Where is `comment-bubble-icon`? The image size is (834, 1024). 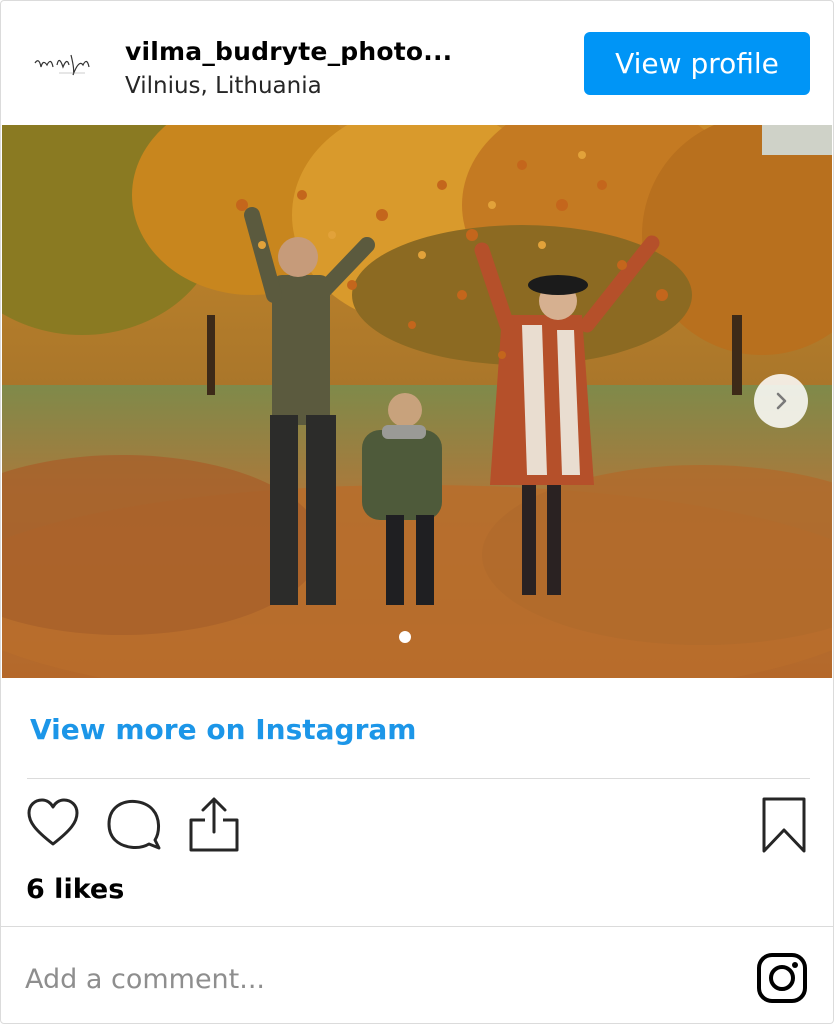
comment-bubble-icon is located at coordinates (134, 825).